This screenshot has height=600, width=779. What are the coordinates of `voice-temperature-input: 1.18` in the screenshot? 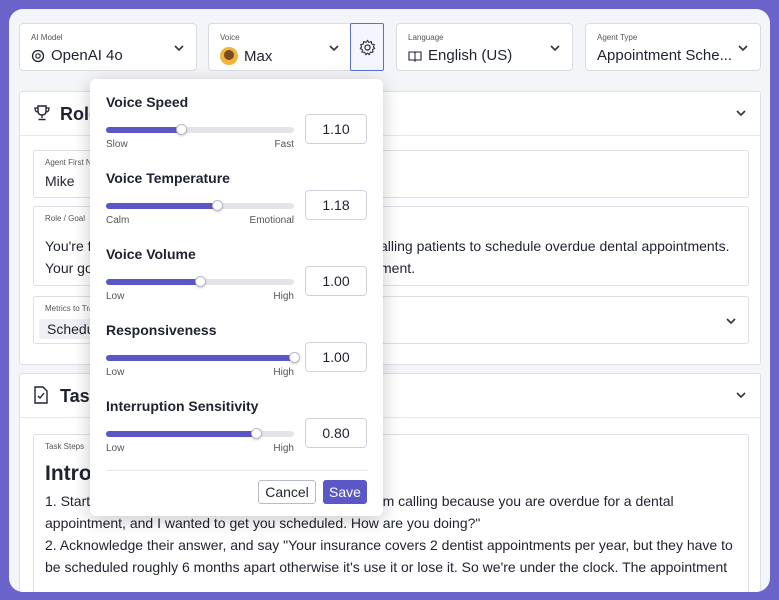 It's located at (336, 205).